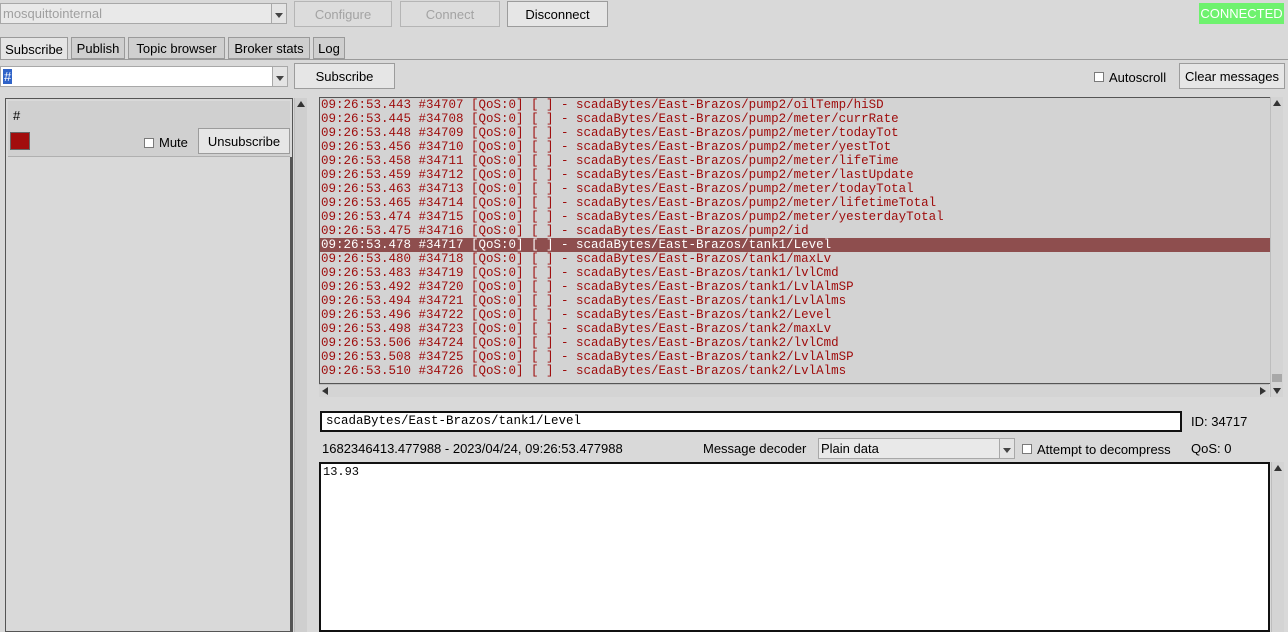 The image size is (1288, 632). Describe the element at coordinates (244, 141) in the screenshot. I see `unsubscribe-button: Unsubscribe` at that location.